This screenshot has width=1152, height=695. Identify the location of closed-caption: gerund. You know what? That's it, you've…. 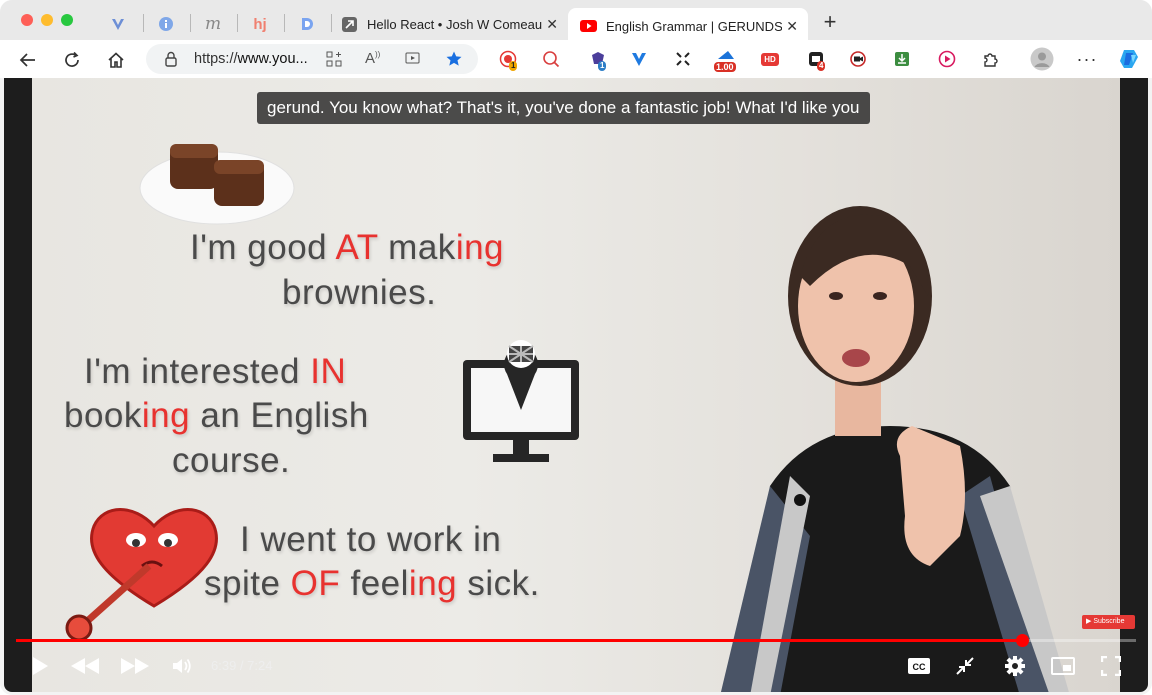
(563, 108).